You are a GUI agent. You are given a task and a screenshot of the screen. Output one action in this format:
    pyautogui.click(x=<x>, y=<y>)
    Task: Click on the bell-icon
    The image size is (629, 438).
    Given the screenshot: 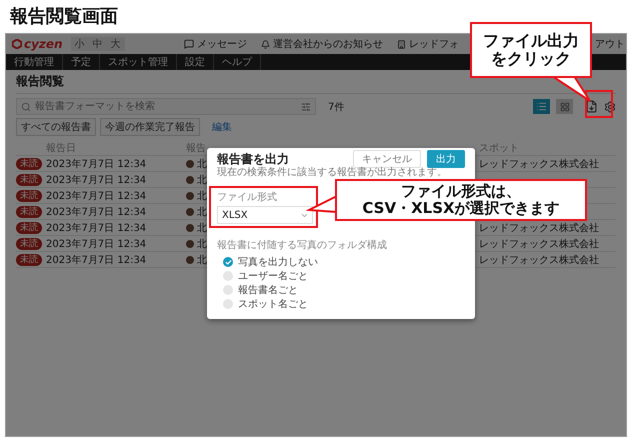 What is the action you would take?
    pyautogui.click(x=265, y=44)
    